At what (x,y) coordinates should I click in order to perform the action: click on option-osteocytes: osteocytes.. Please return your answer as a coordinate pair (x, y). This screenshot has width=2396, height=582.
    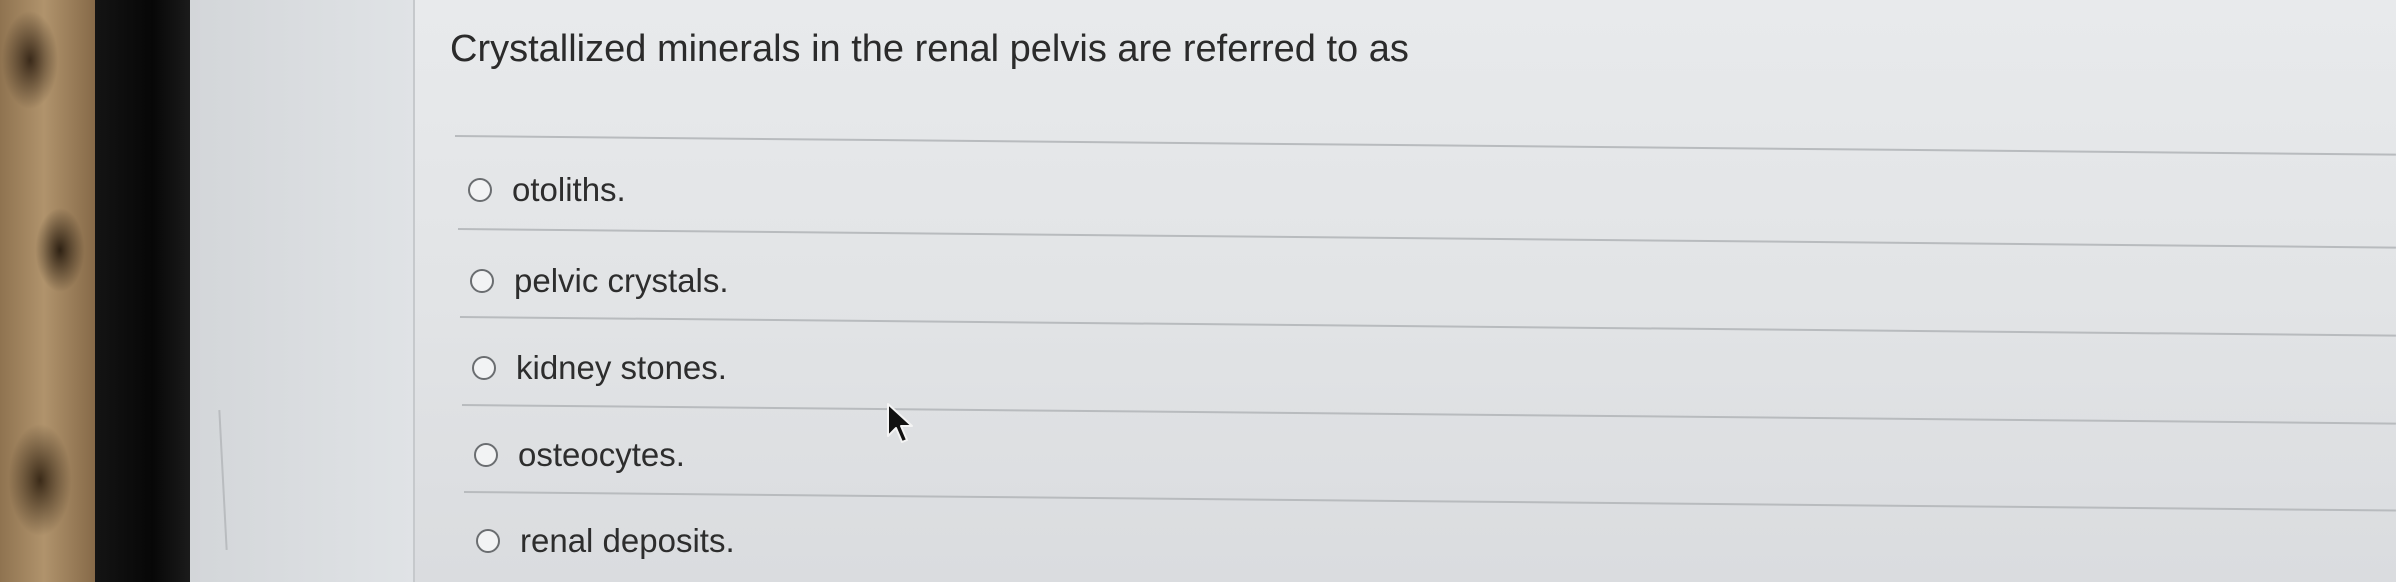
    Looking at the image, I should click on (579, 455).